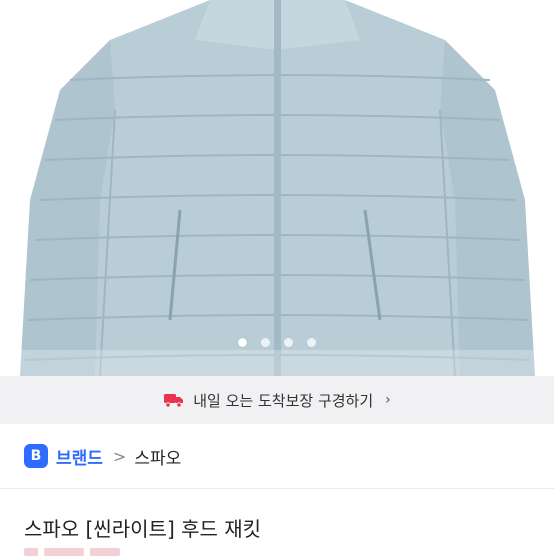  Describe the element at coordinates (277, 488) in the screenshot. I see `divider` at that location.